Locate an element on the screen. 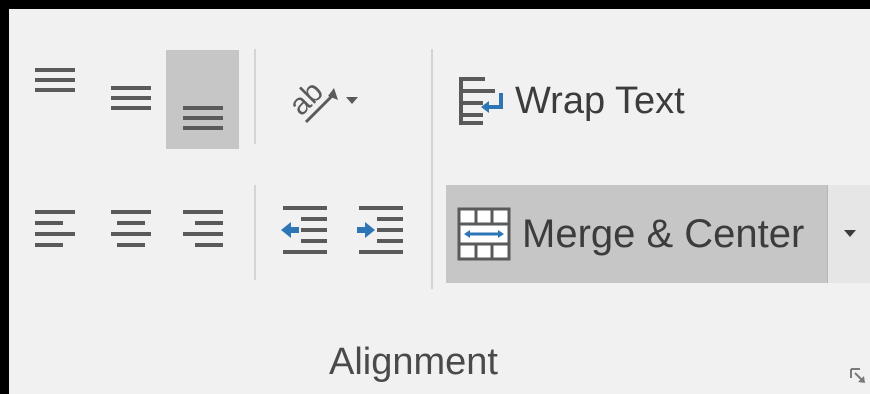 This screenshot has width=870, height=394. text-orientation-icon: ab is located at coordinates (311, 98).